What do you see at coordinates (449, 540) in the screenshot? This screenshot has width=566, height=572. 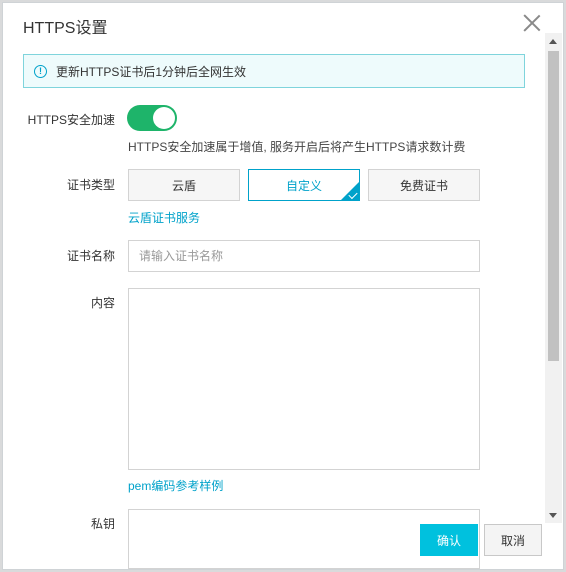 I see `confirm-button: 确认` at bounding box center [449, 540].